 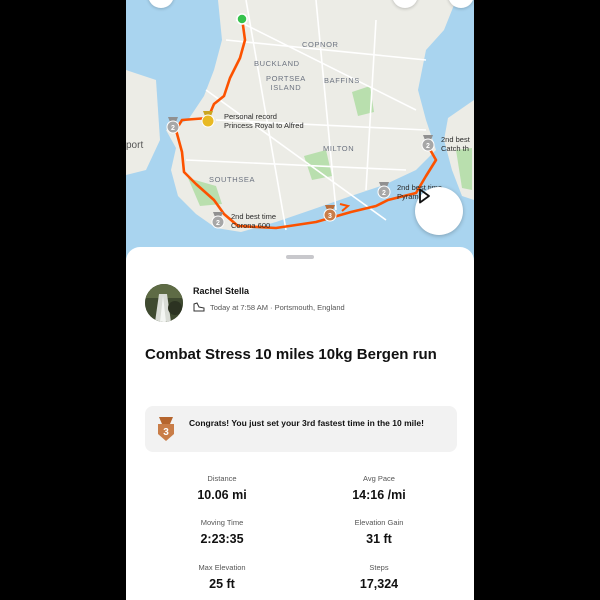 I want to click on stat-distance: Distance 10.06 mi, so click(x=222, y=488).